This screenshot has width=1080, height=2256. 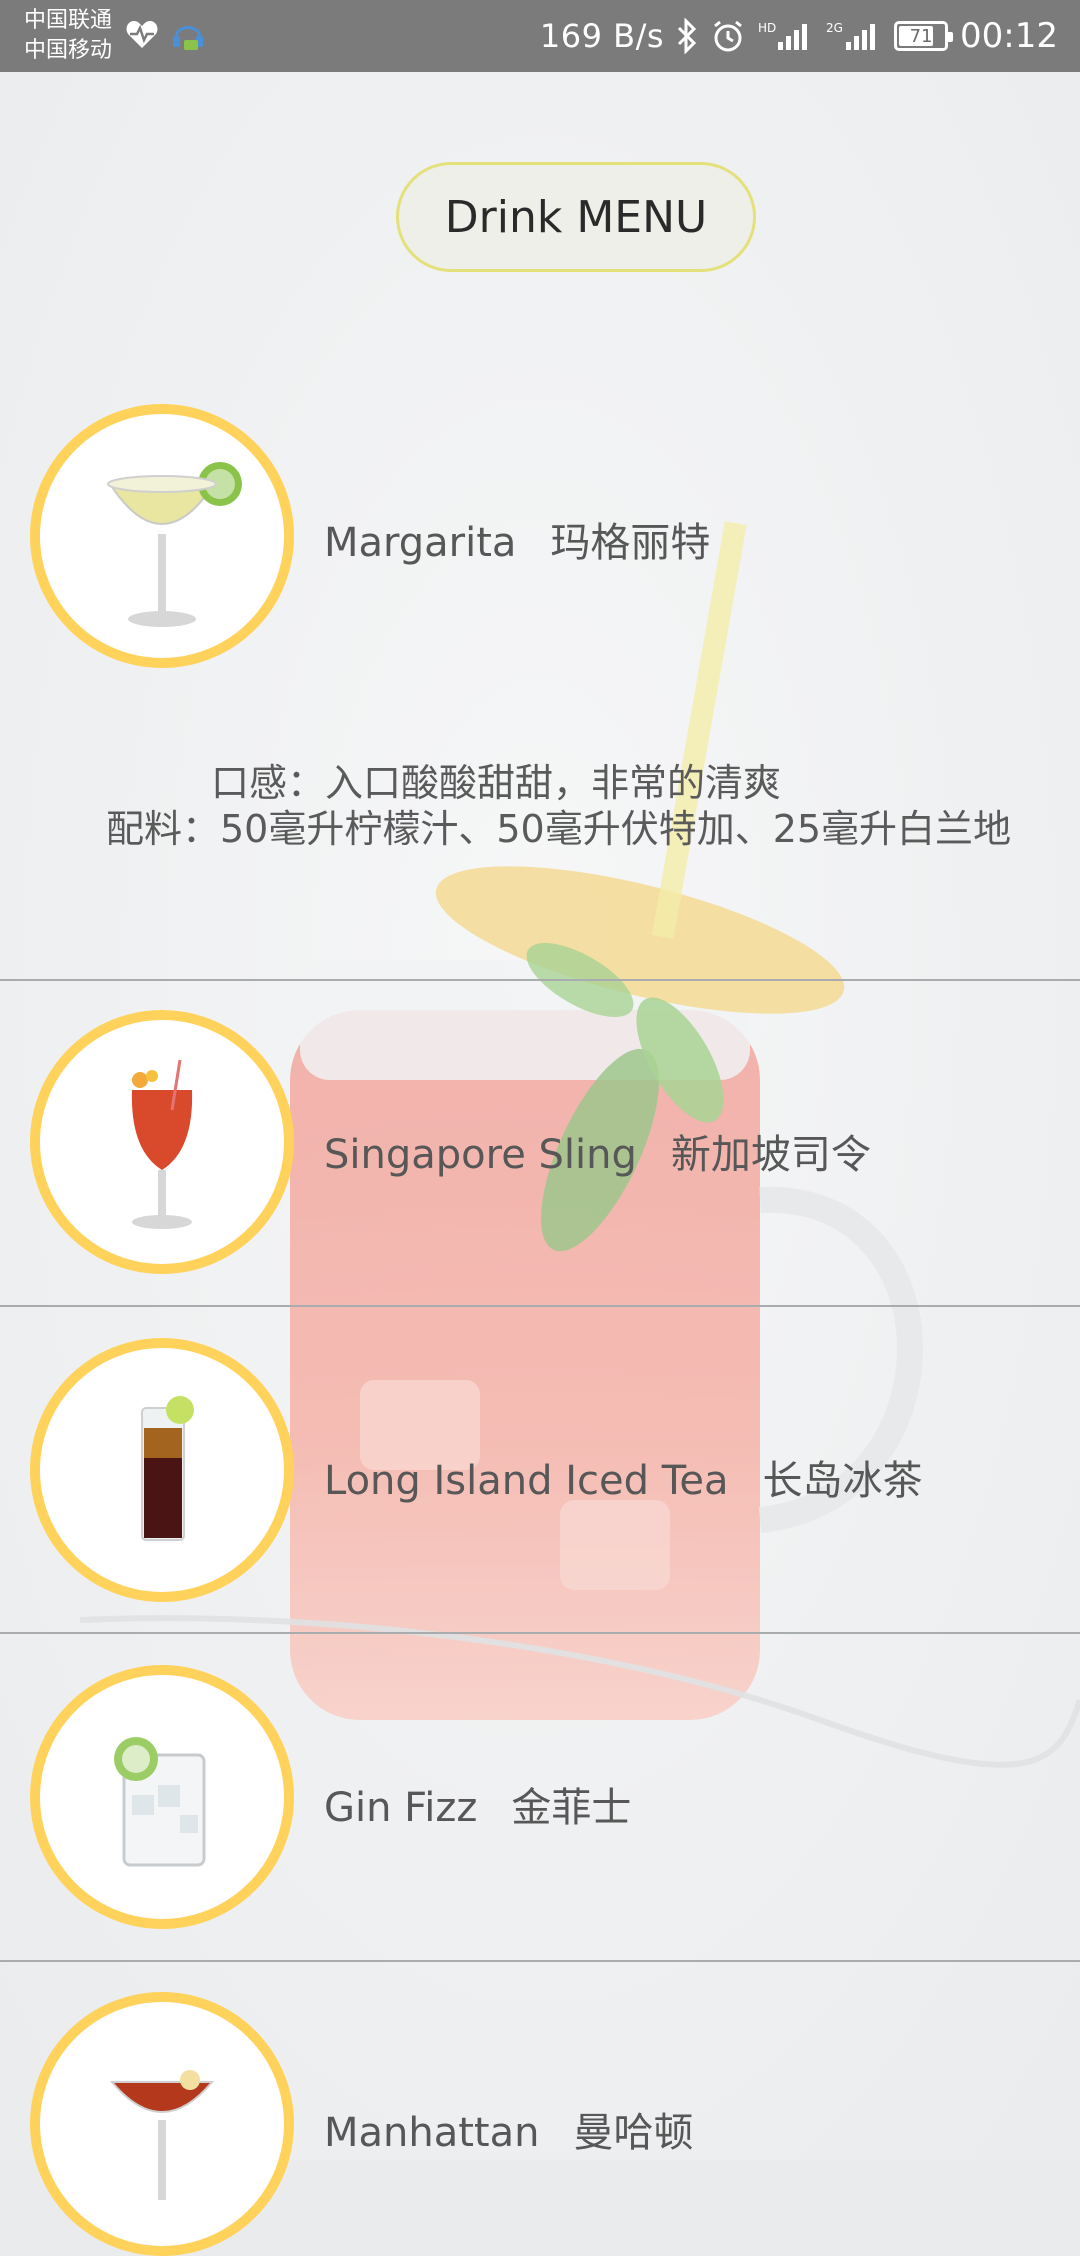 I want to click on bluetooth-icon, so click(x=687, y=36).